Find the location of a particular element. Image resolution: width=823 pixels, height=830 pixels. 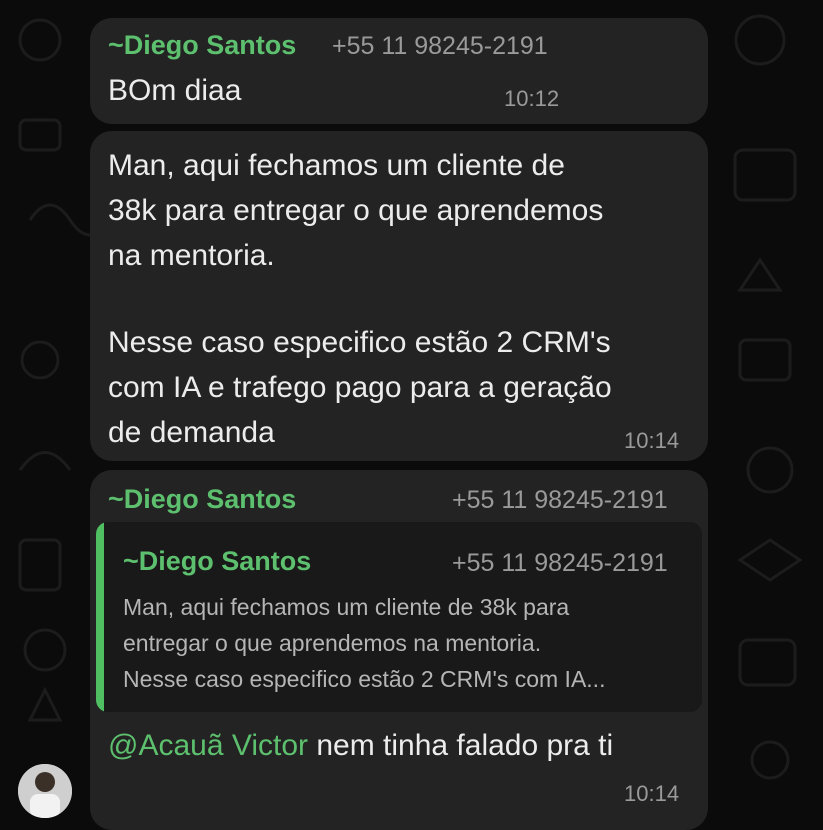

message-time: 10:12 is located at coordinates (532, 98).